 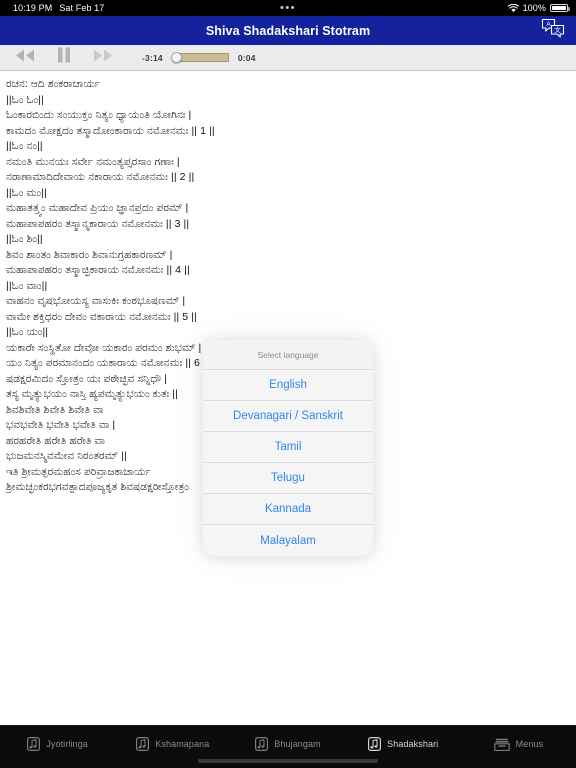 What do you see at coordinates (152, 57) in the screenshot?
I see `time-remaining-label: -3:14` at bounding box center [152, 57].